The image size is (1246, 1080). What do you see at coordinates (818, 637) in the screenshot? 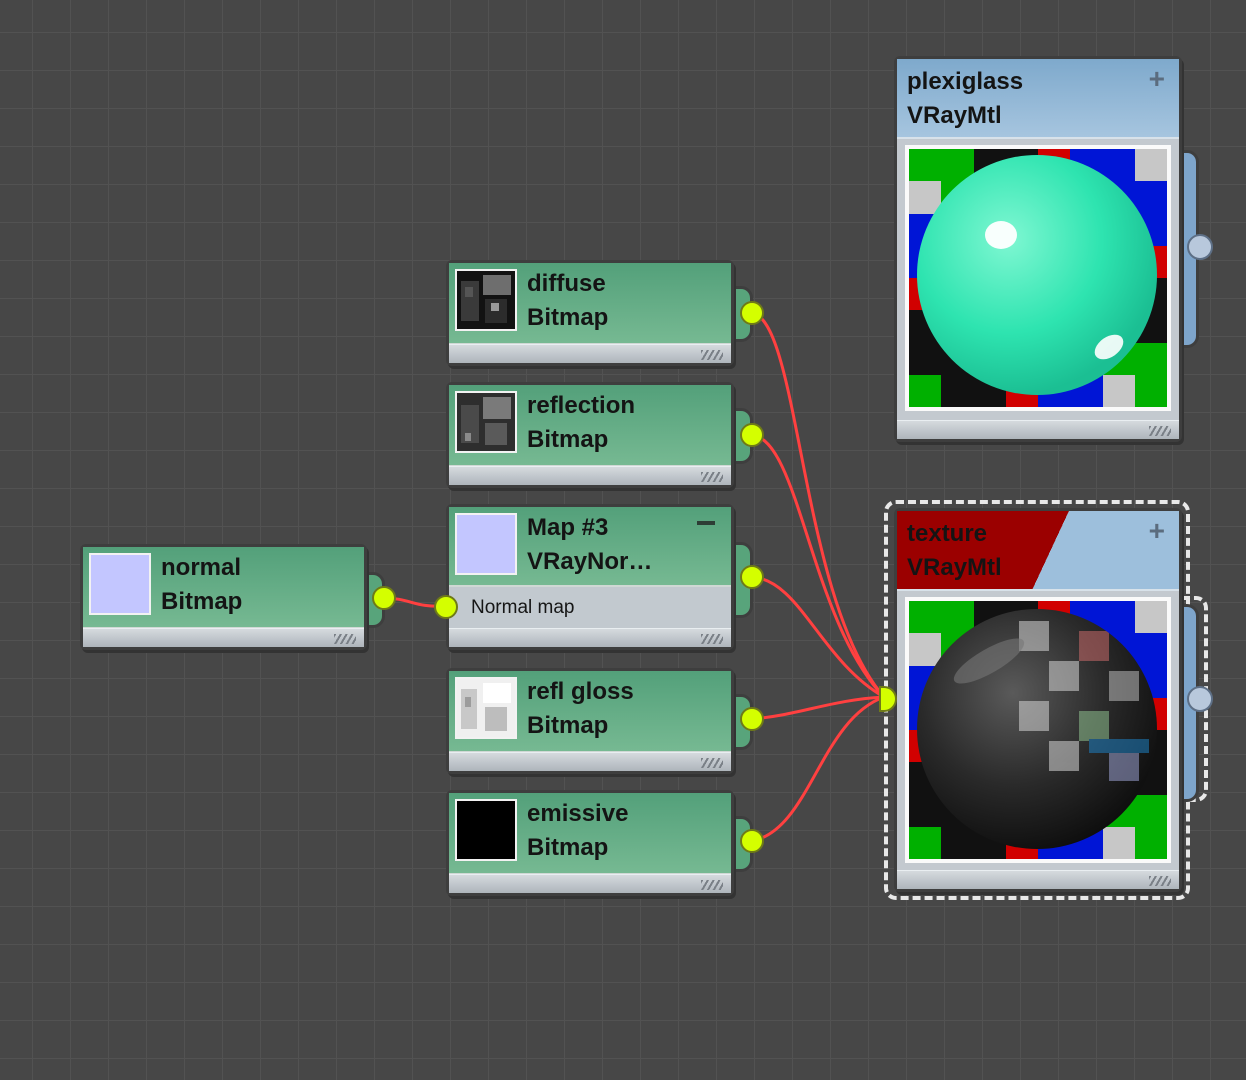
I see `wire-normalmap-to-texture` at bounding box center [818, 637].